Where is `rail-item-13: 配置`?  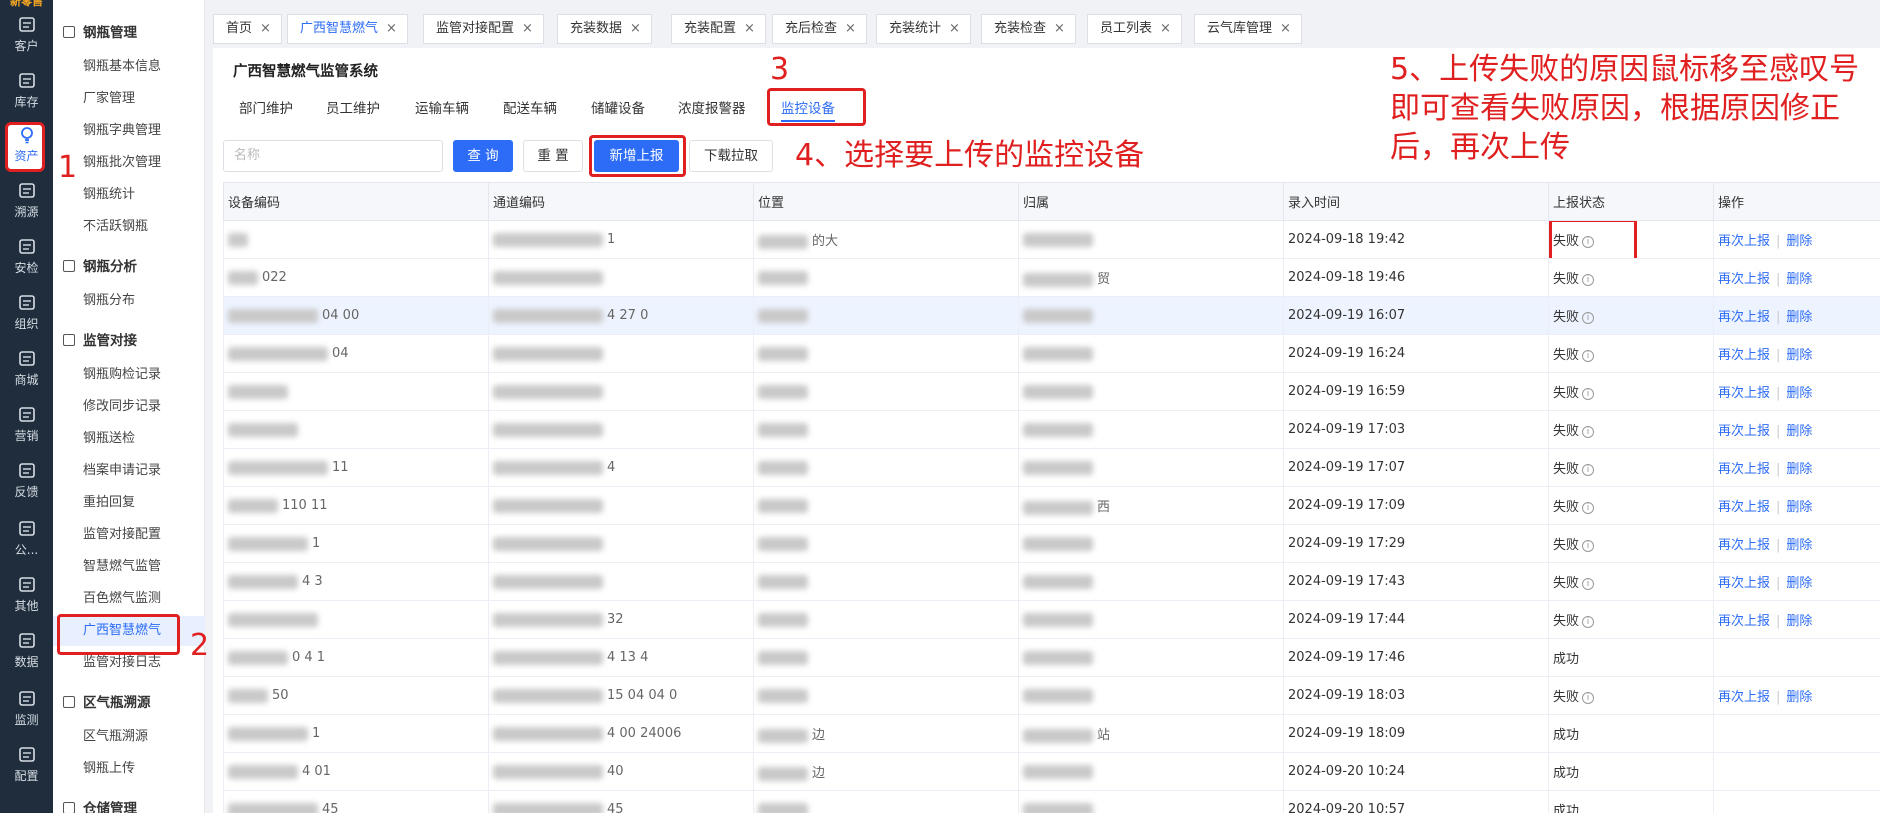
rail-item-13: 配置 is located at coordinates (26, 766).